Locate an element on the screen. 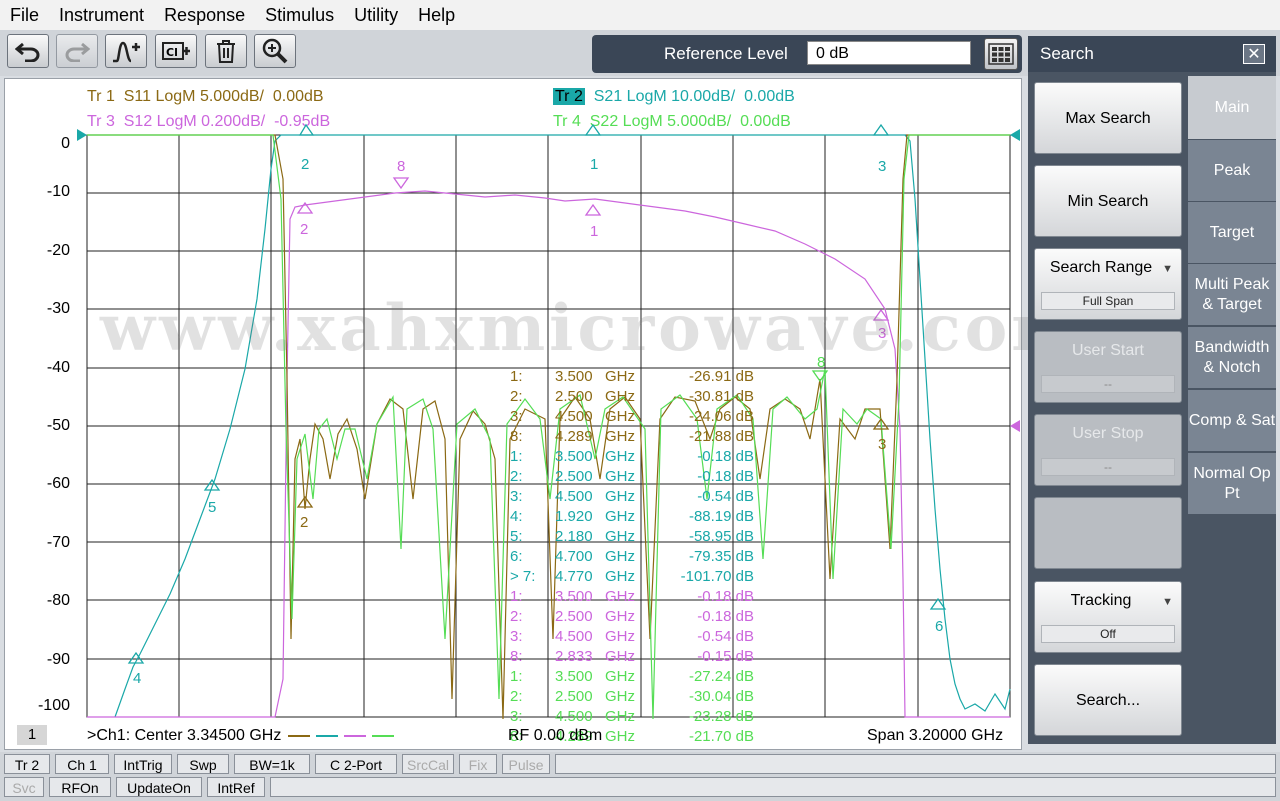  search-range-button: Search Range ▼ Full Span is located at coordinates (1108, 284).